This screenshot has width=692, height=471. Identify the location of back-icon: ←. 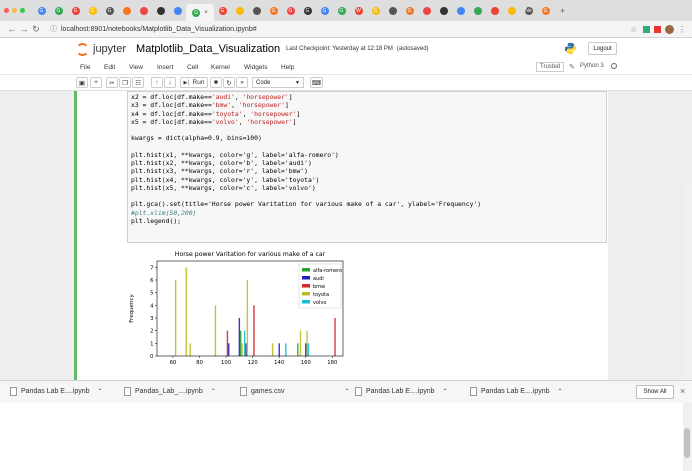
(12, 29).